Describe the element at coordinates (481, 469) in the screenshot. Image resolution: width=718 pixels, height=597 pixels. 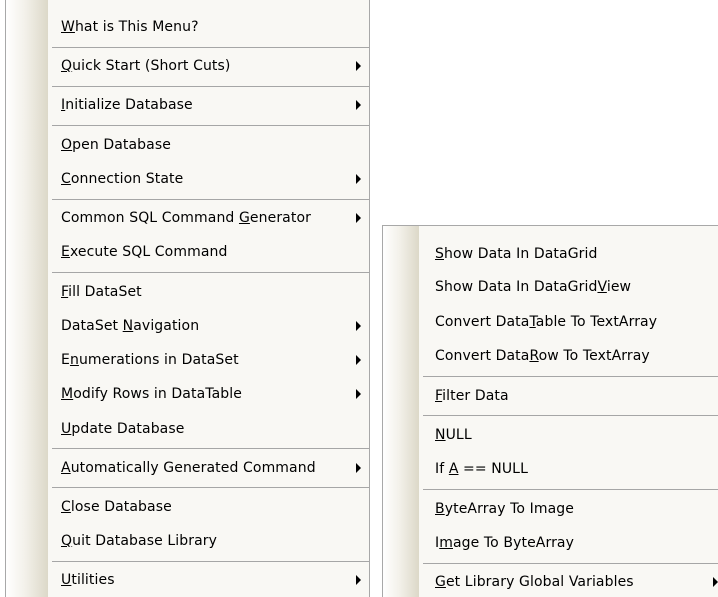
I see `menu-item-label: If A == NULL` at that location.